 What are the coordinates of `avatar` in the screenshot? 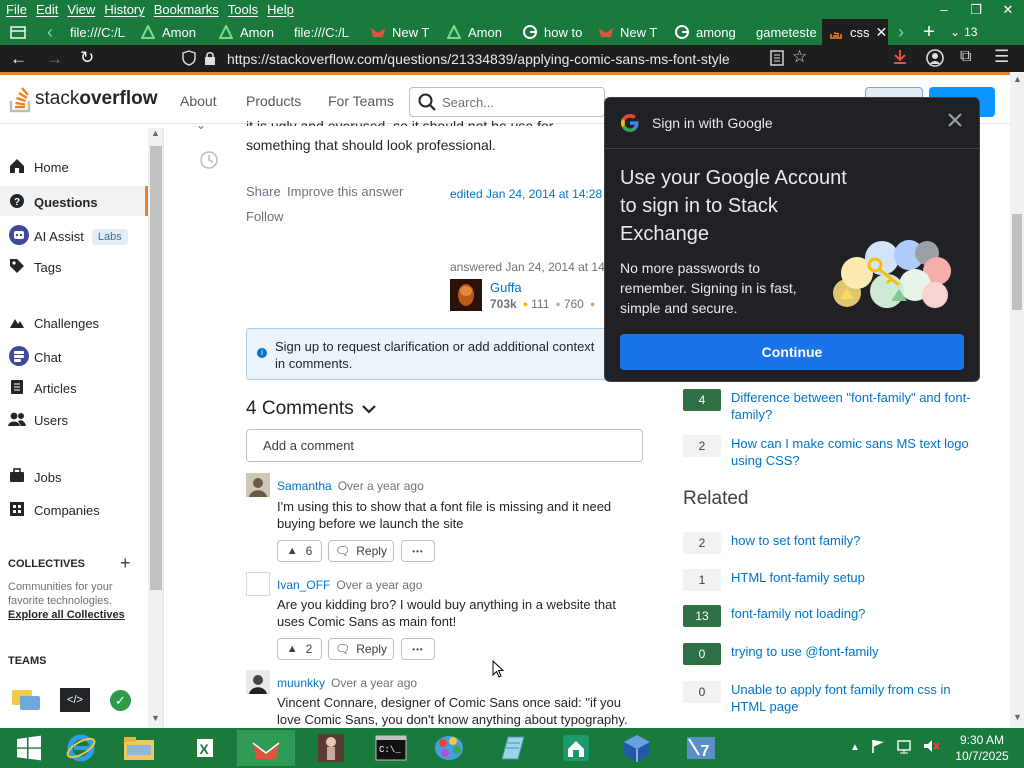 It's located at (466, 295).